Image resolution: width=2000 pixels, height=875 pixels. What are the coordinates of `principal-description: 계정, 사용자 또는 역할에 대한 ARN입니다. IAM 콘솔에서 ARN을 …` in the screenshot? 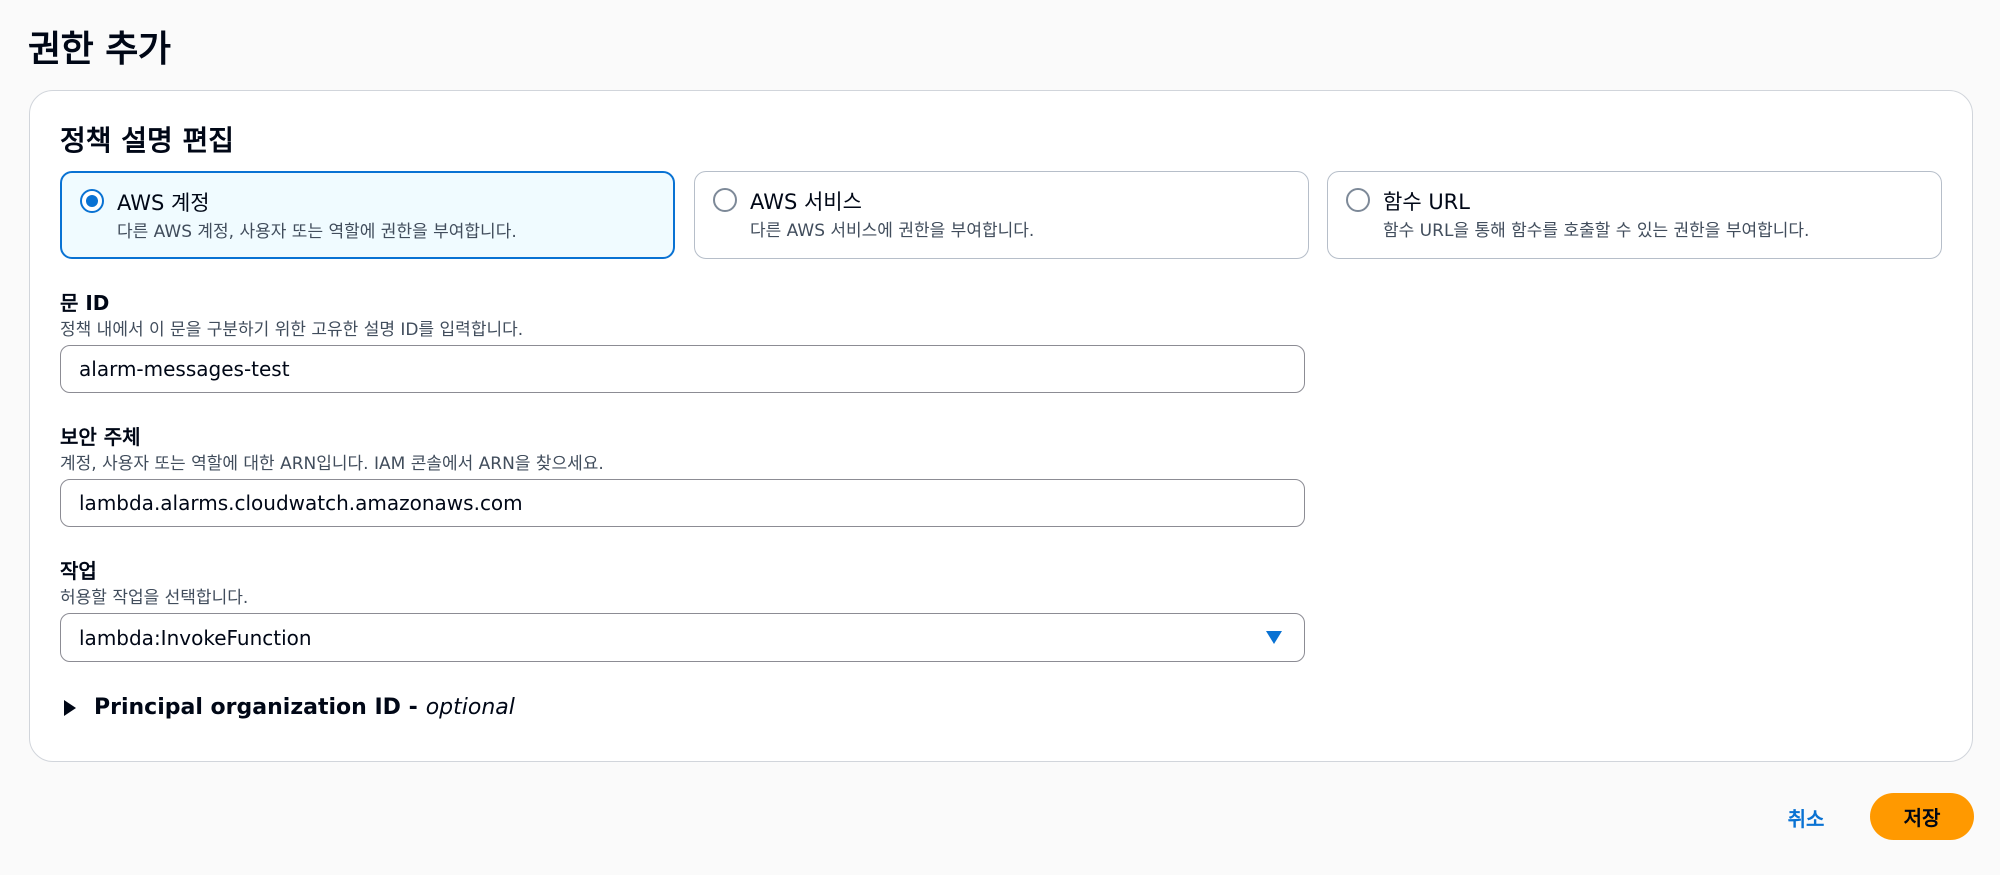 It's located at (332, 464).